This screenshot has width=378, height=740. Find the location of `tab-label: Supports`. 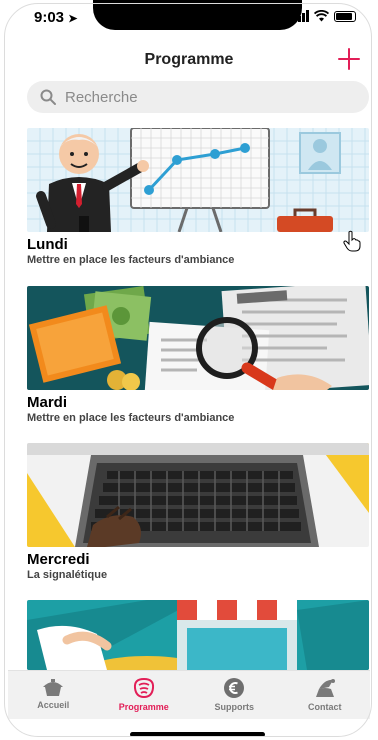

tab-label: Supports is located at coordinates (234, 707).